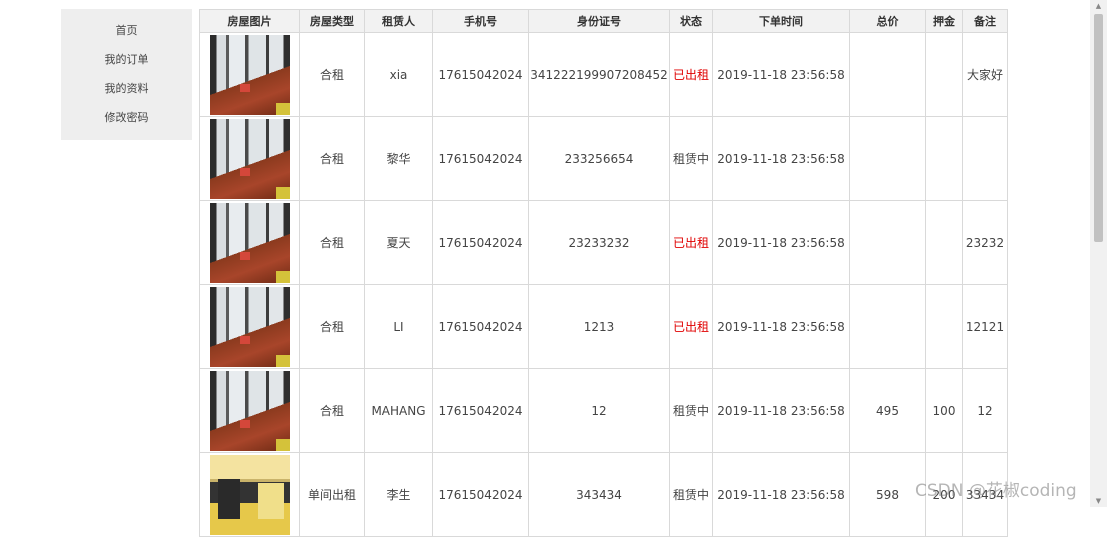 The height and width of the screenshot is (537, 1107). I want to click on sidebar-menu: 首页 我的订单 我的资料 修改密码, so click(126, 74).